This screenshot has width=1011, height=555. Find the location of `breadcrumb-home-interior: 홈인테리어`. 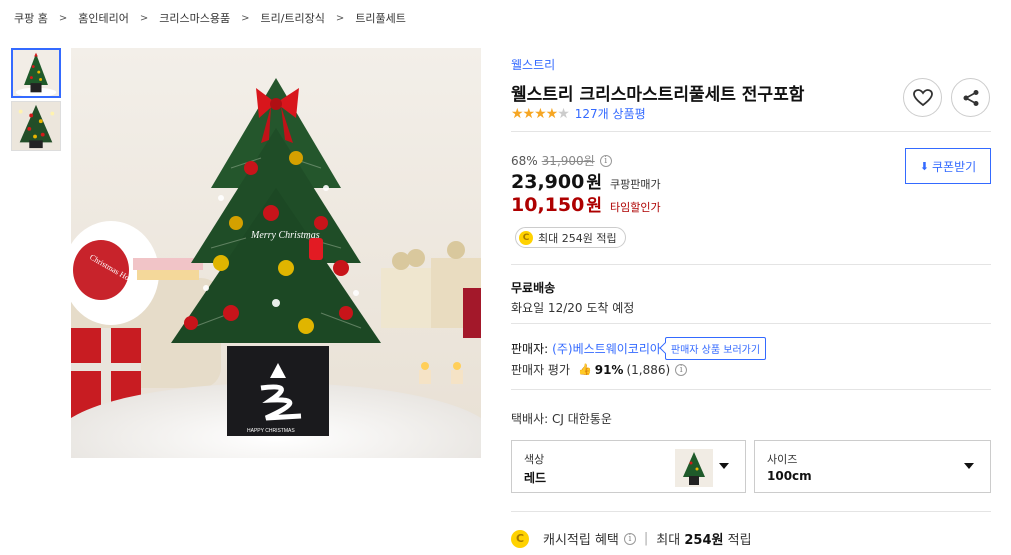

breadcrumb-home-interior: 홈인테리어 is located at coordinates (103, 18).